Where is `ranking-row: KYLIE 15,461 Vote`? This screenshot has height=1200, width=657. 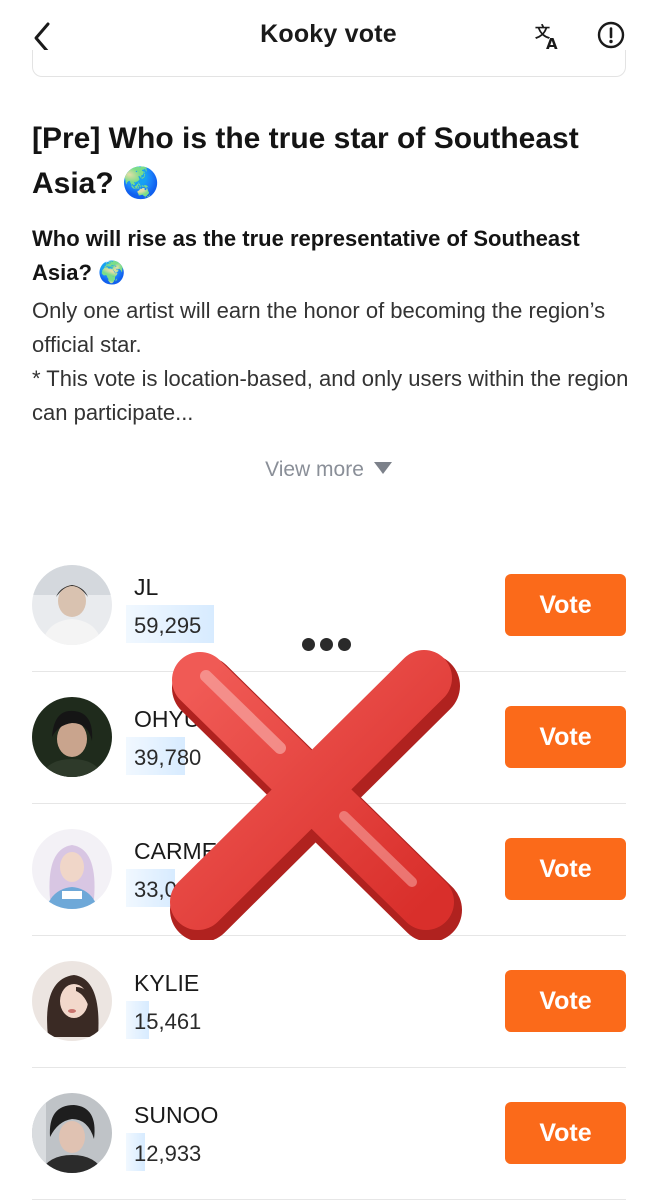
ranking-row: KYLIE 15,461 Vote is located at coordinates (328, 1002).